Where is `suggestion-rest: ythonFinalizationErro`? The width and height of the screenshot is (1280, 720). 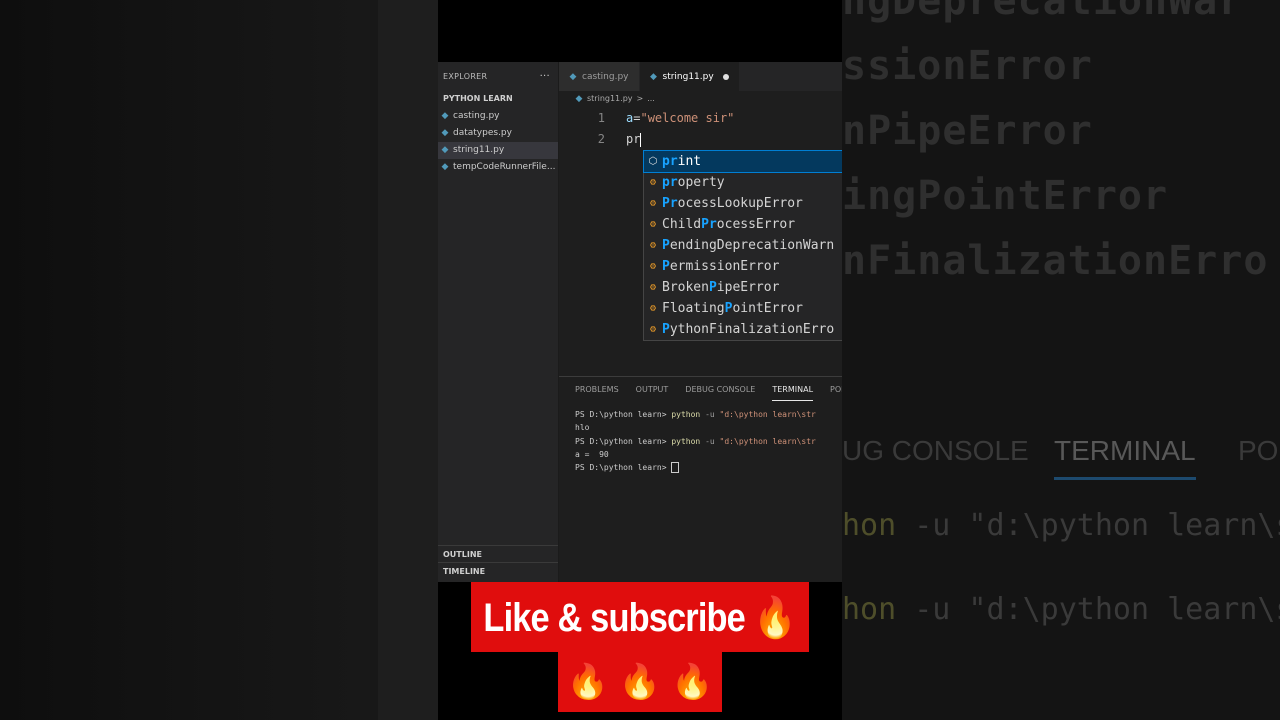
suggestion-rest: ythonFinalizationErro is located at coordinates (752, 329).